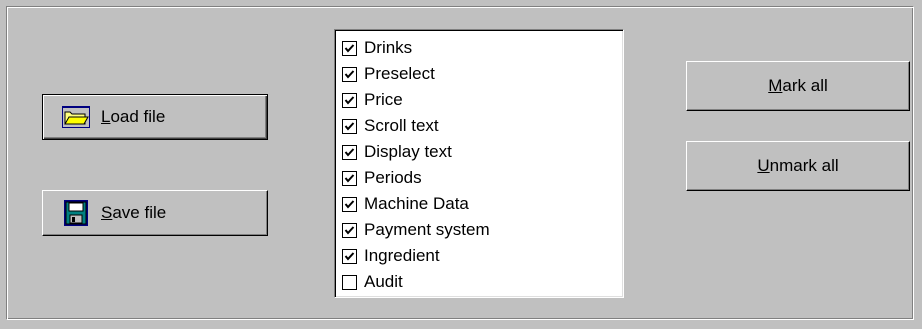 This screenshot has width=922, height=329. Describe the element at coordinates (393, 177) in the screenshot. I see `list-item-label: Periods` at that location.